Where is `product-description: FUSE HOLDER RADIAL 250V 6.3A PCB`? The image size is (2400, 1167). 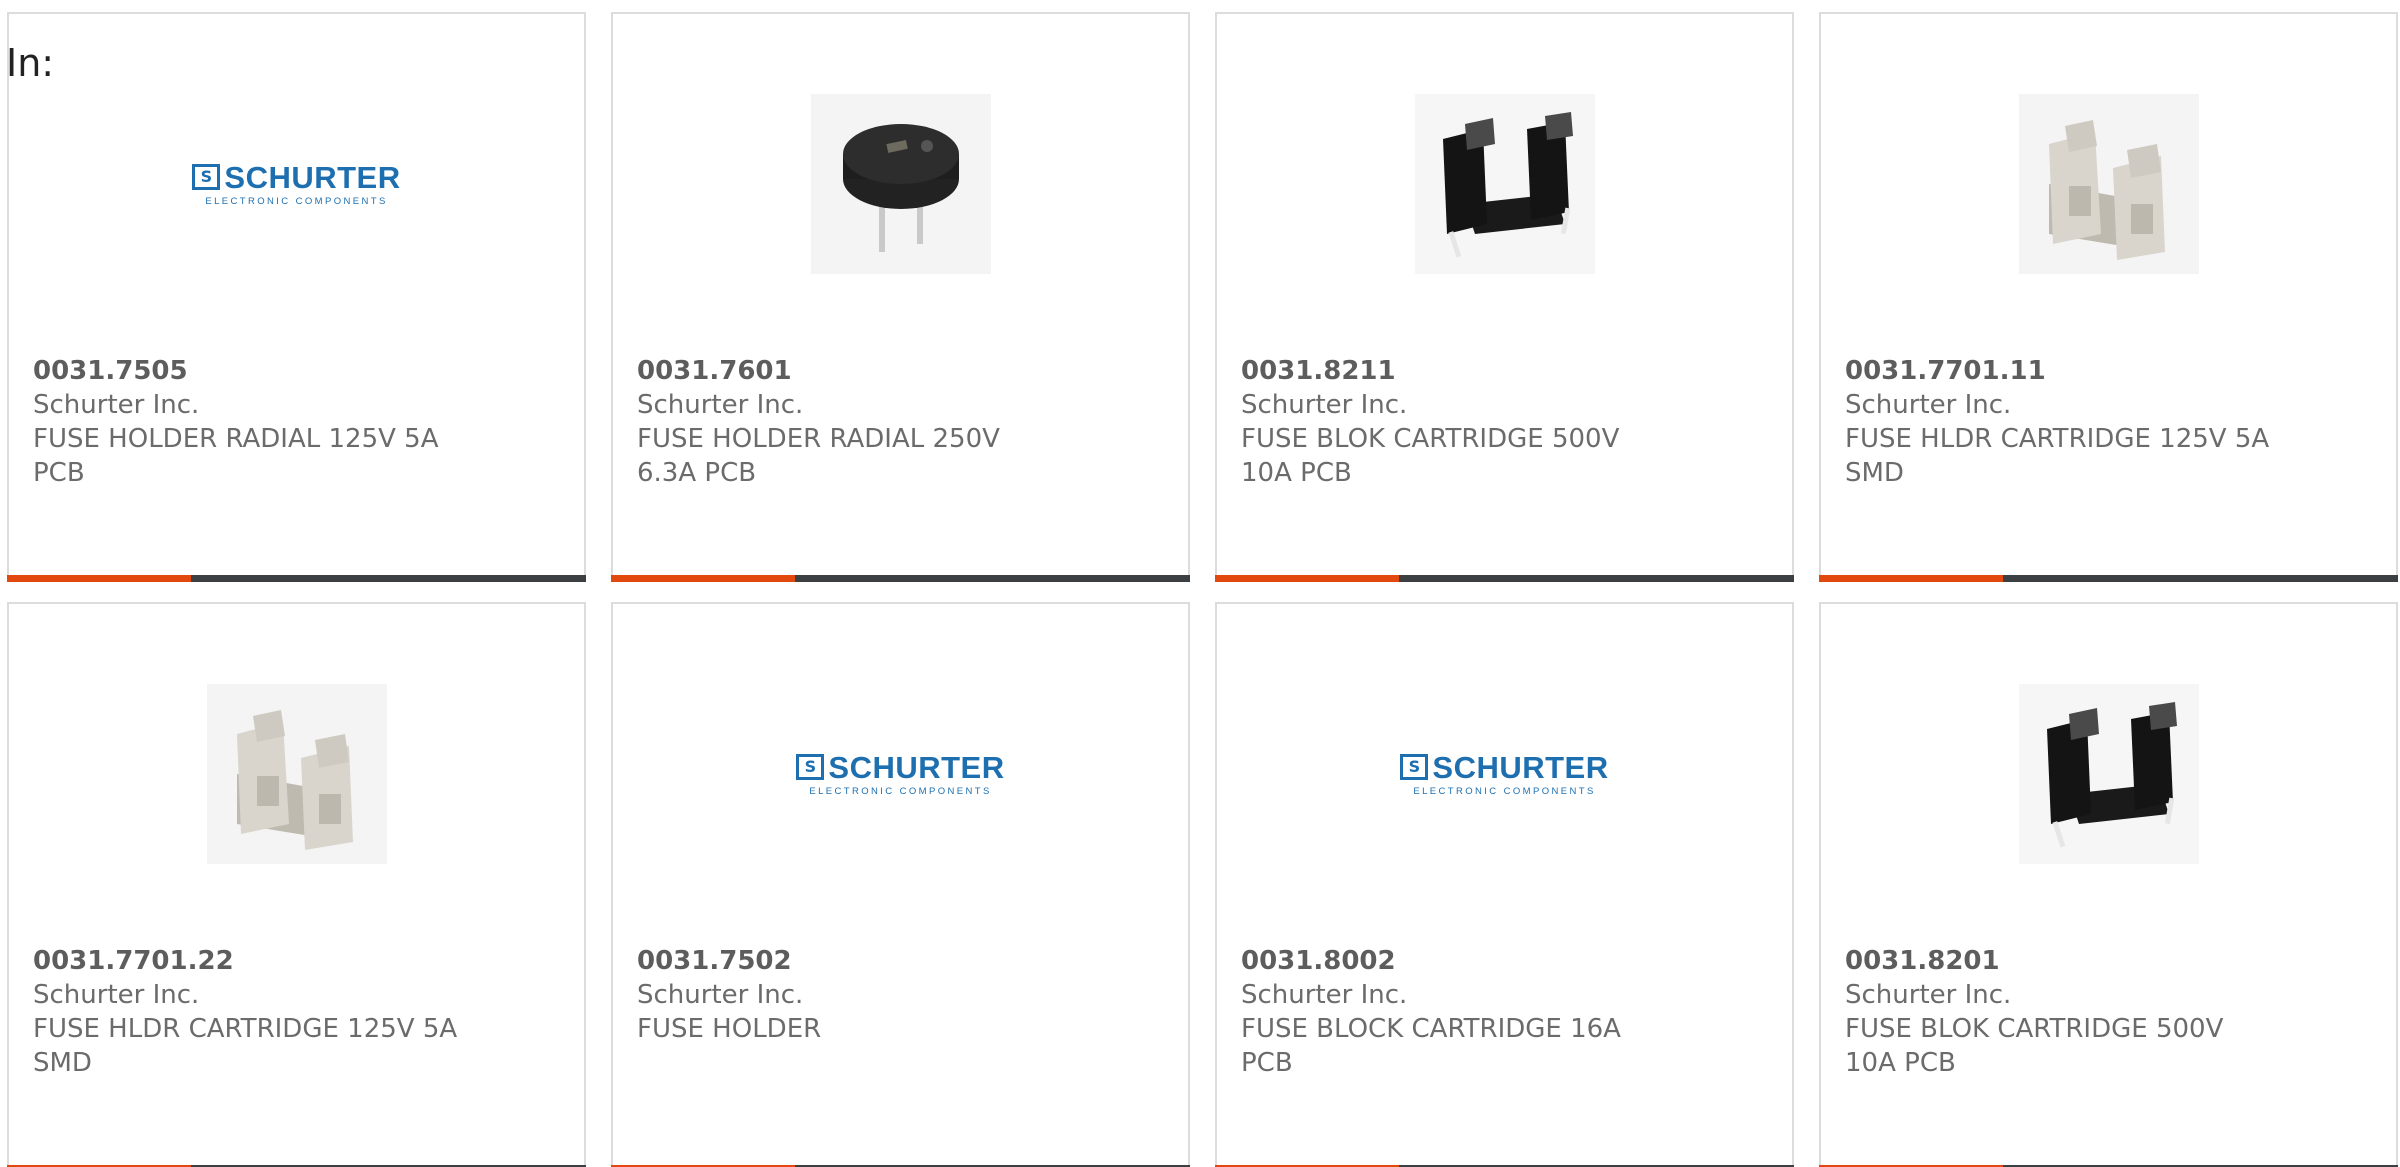
product-description: FUSE HOLDER RADIAL 250V 6.3A PCB is located at coordinates (818, 456).